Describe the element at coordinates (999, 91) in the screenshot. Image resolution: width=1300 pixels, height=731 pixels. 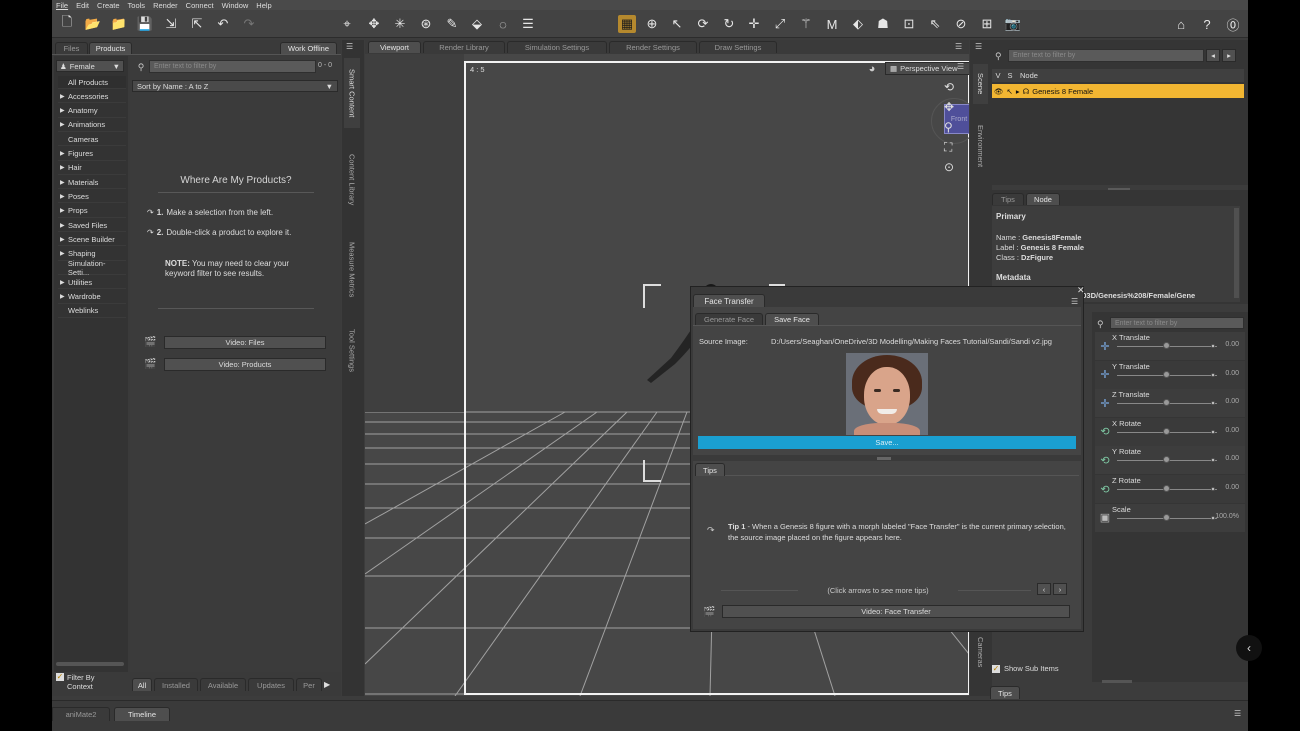
I see `eye-icon: 👁` at that location.